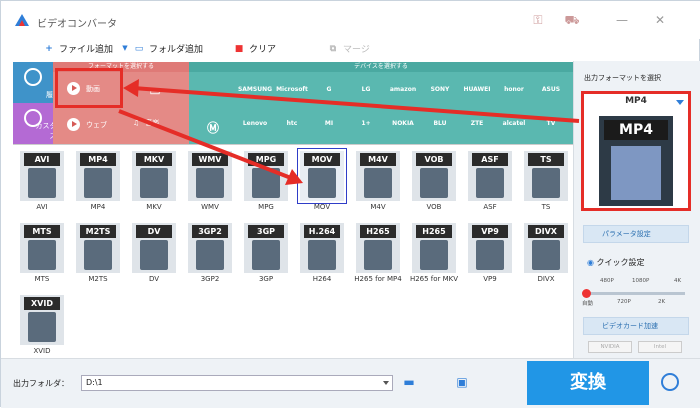  Describe the element at coordinates (205, 144) in the screenshot. I see `arrow-to-mov-format` at that location.